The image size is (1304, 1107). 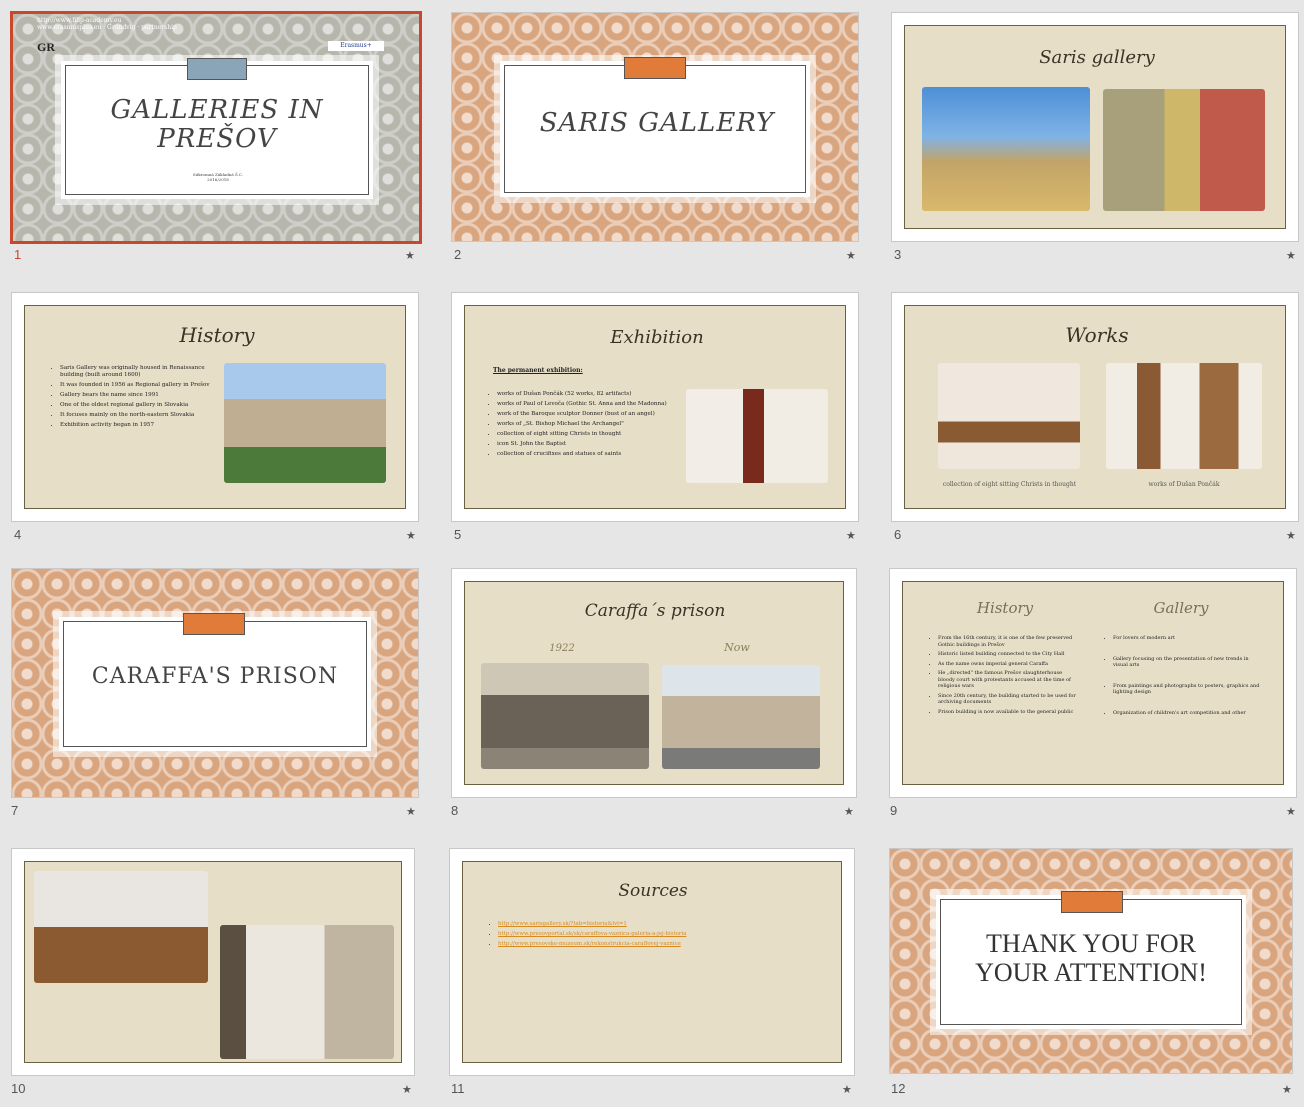 What do you see at coordinates (1188, 638) in the screenshot?
I see `list-item: For lovers of modern art` at bounding box center [1188, 638].